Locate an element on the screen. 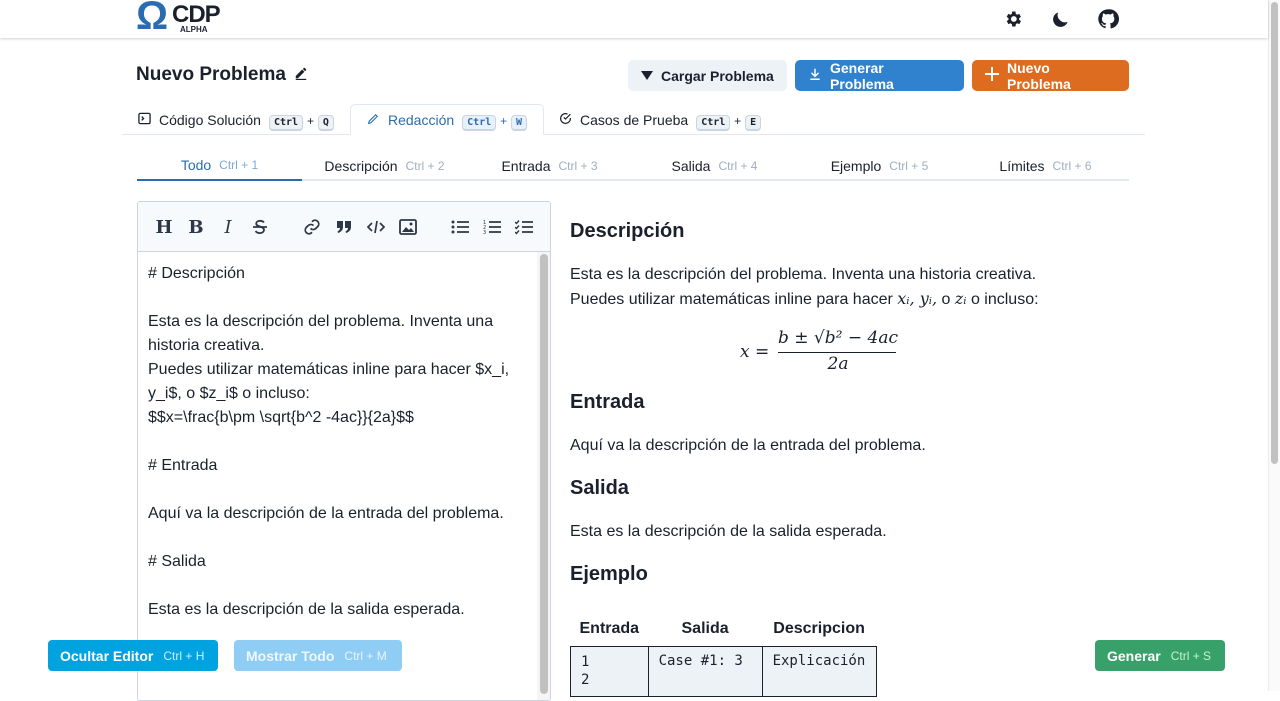 This screenshot has height=701, width=1280. display-formula: x = b ± √b² − 4ac 2a is located at coordinates (820, 353).